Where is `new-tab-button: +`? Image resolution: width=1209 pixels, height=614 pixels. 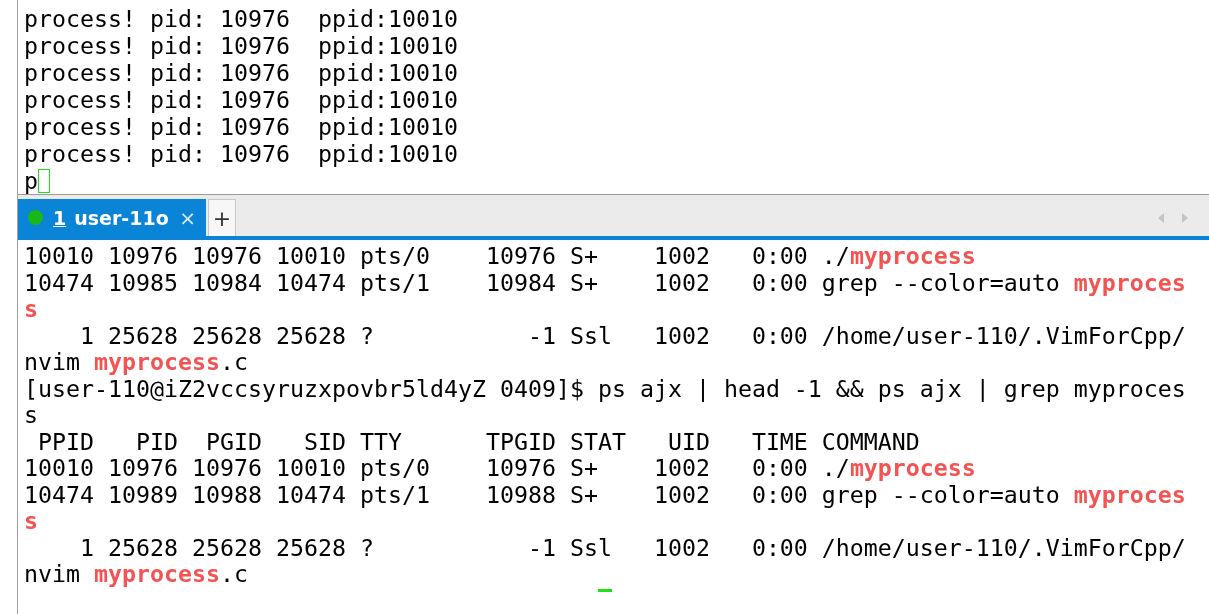
new-tab-button: + is located at coordinates (222, 217).